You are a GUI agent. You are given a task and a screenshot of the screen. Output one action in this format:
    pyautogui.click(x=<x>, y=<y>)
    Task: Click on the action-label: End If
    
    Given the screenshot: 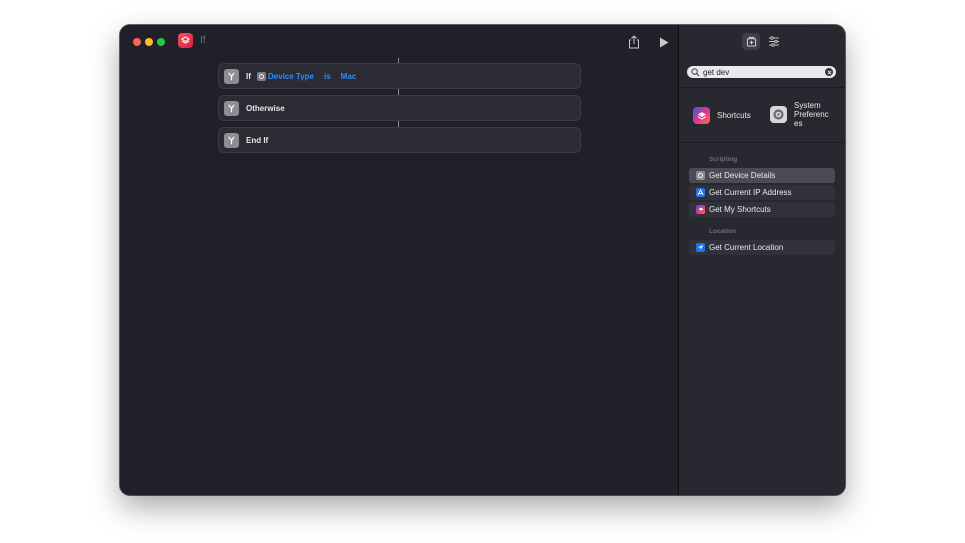 What is the action you would take?
    pyautogui.click(x=257, y=140)
    